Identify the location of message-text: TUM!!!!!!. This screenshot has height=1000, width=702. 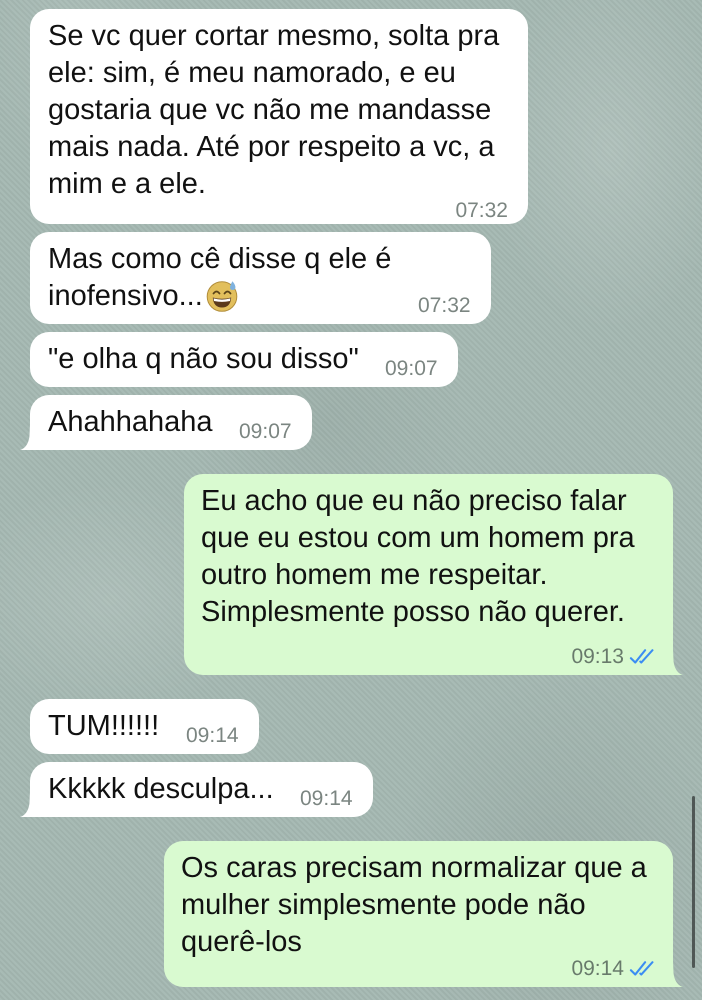
(104, 726).